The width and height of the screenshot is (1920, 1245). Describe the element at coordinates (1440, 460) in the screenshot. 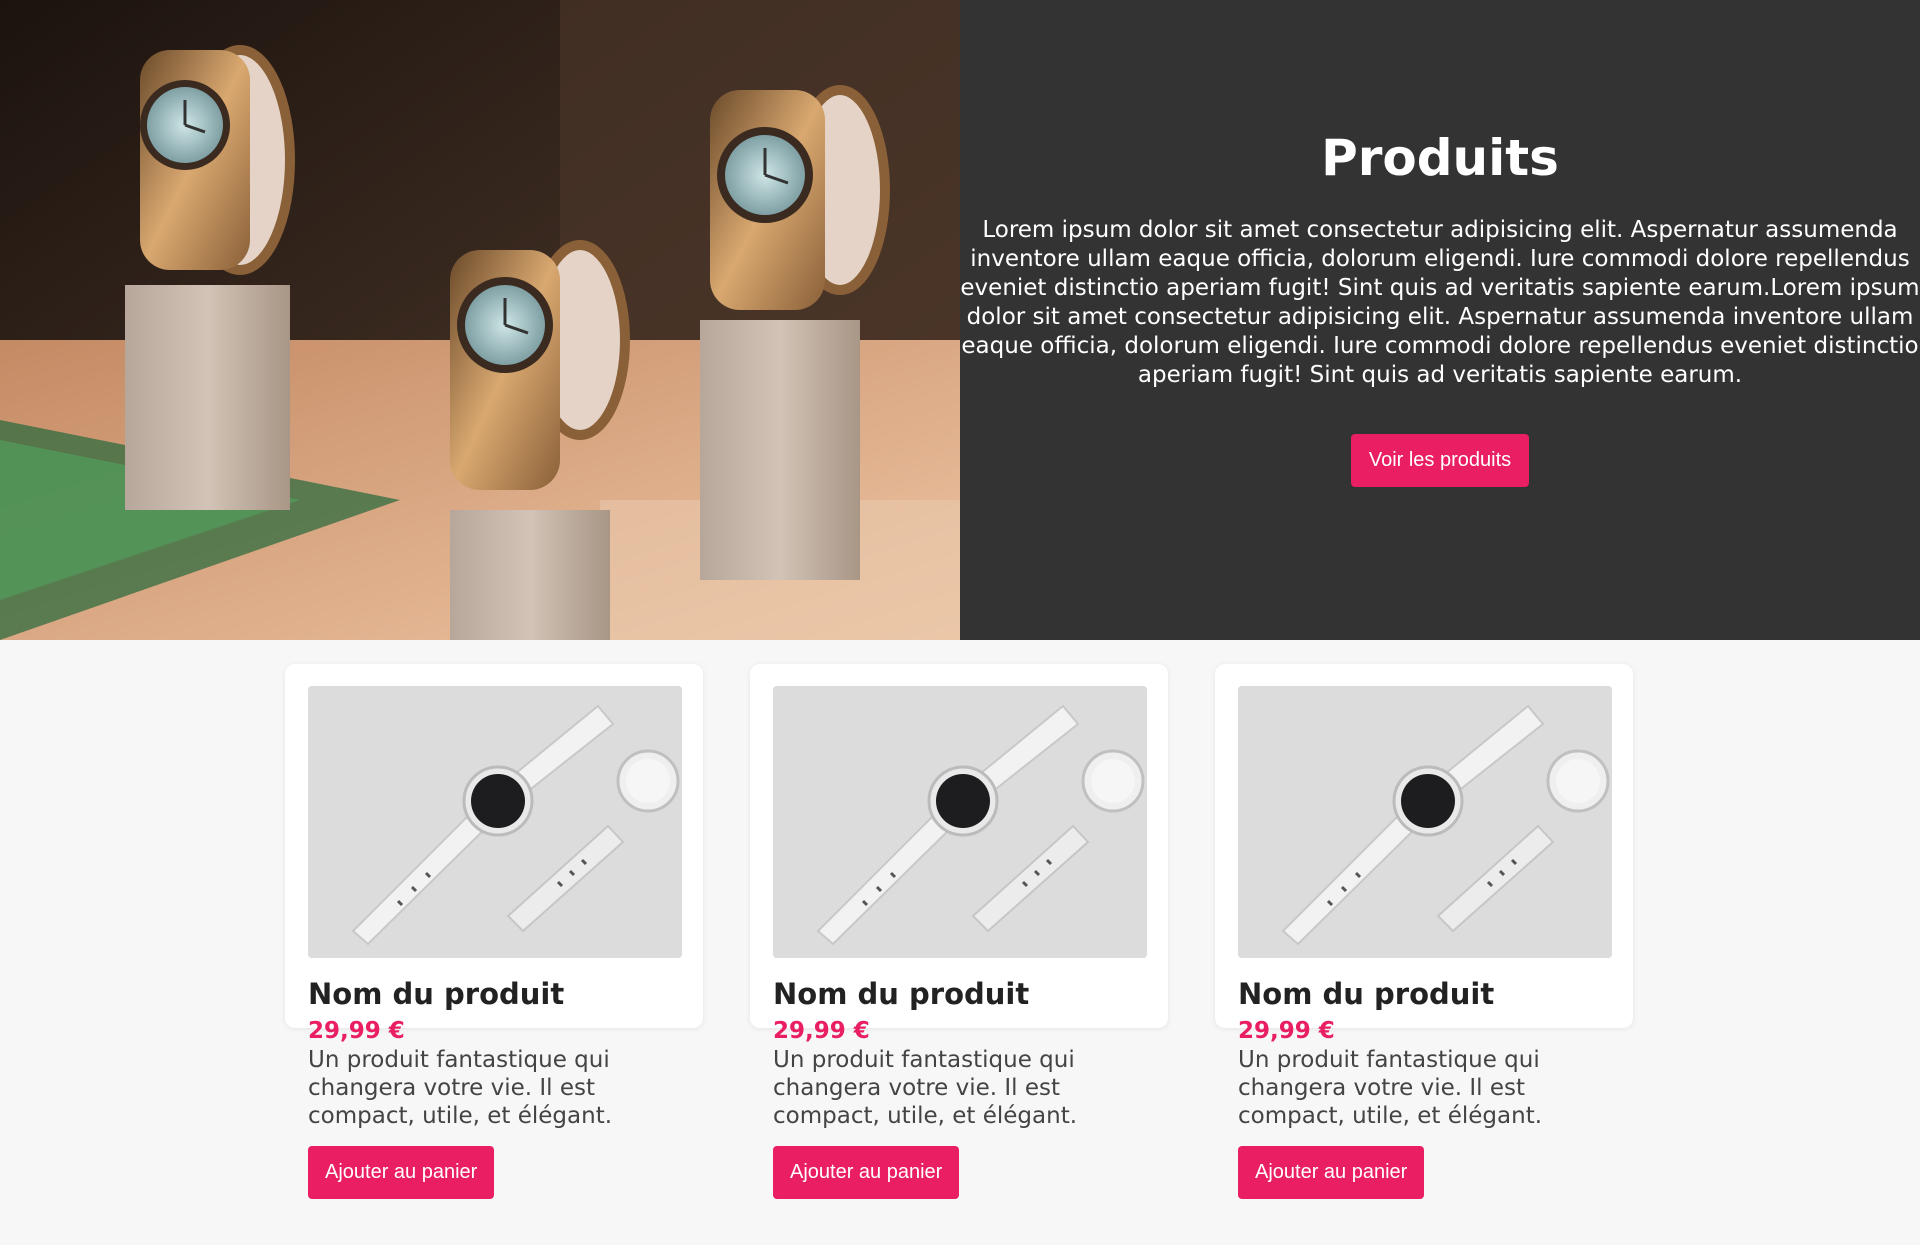

I see `view-products-button: Voir les produits` at that location.